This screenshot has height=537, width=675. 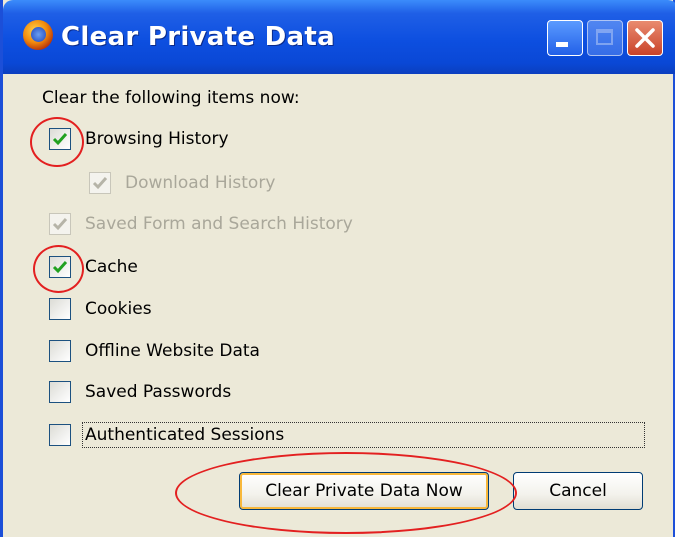 What do you see at coordinates (157, 139) in the screenshot?
I see `checkbox-label: Browsing History` at bounding box center [157, 139].